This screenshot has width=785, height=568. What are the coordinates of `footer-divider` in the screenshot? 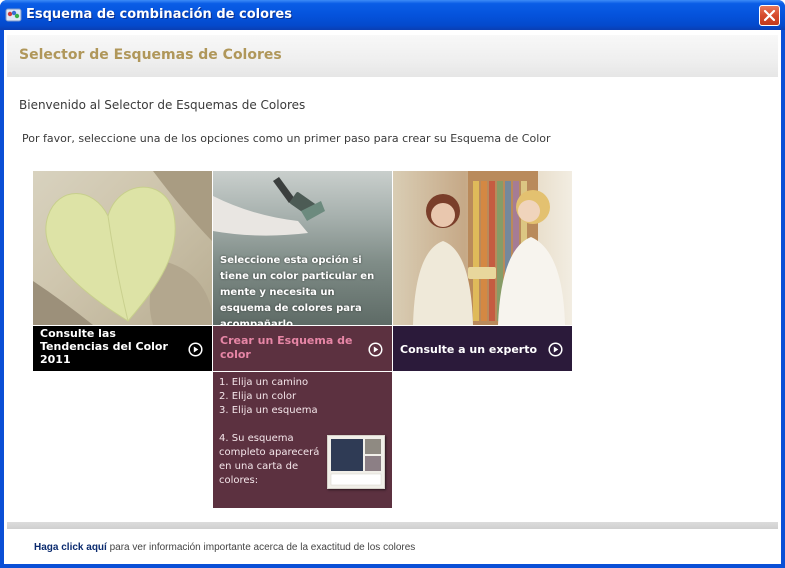 It's located at (392, 525).